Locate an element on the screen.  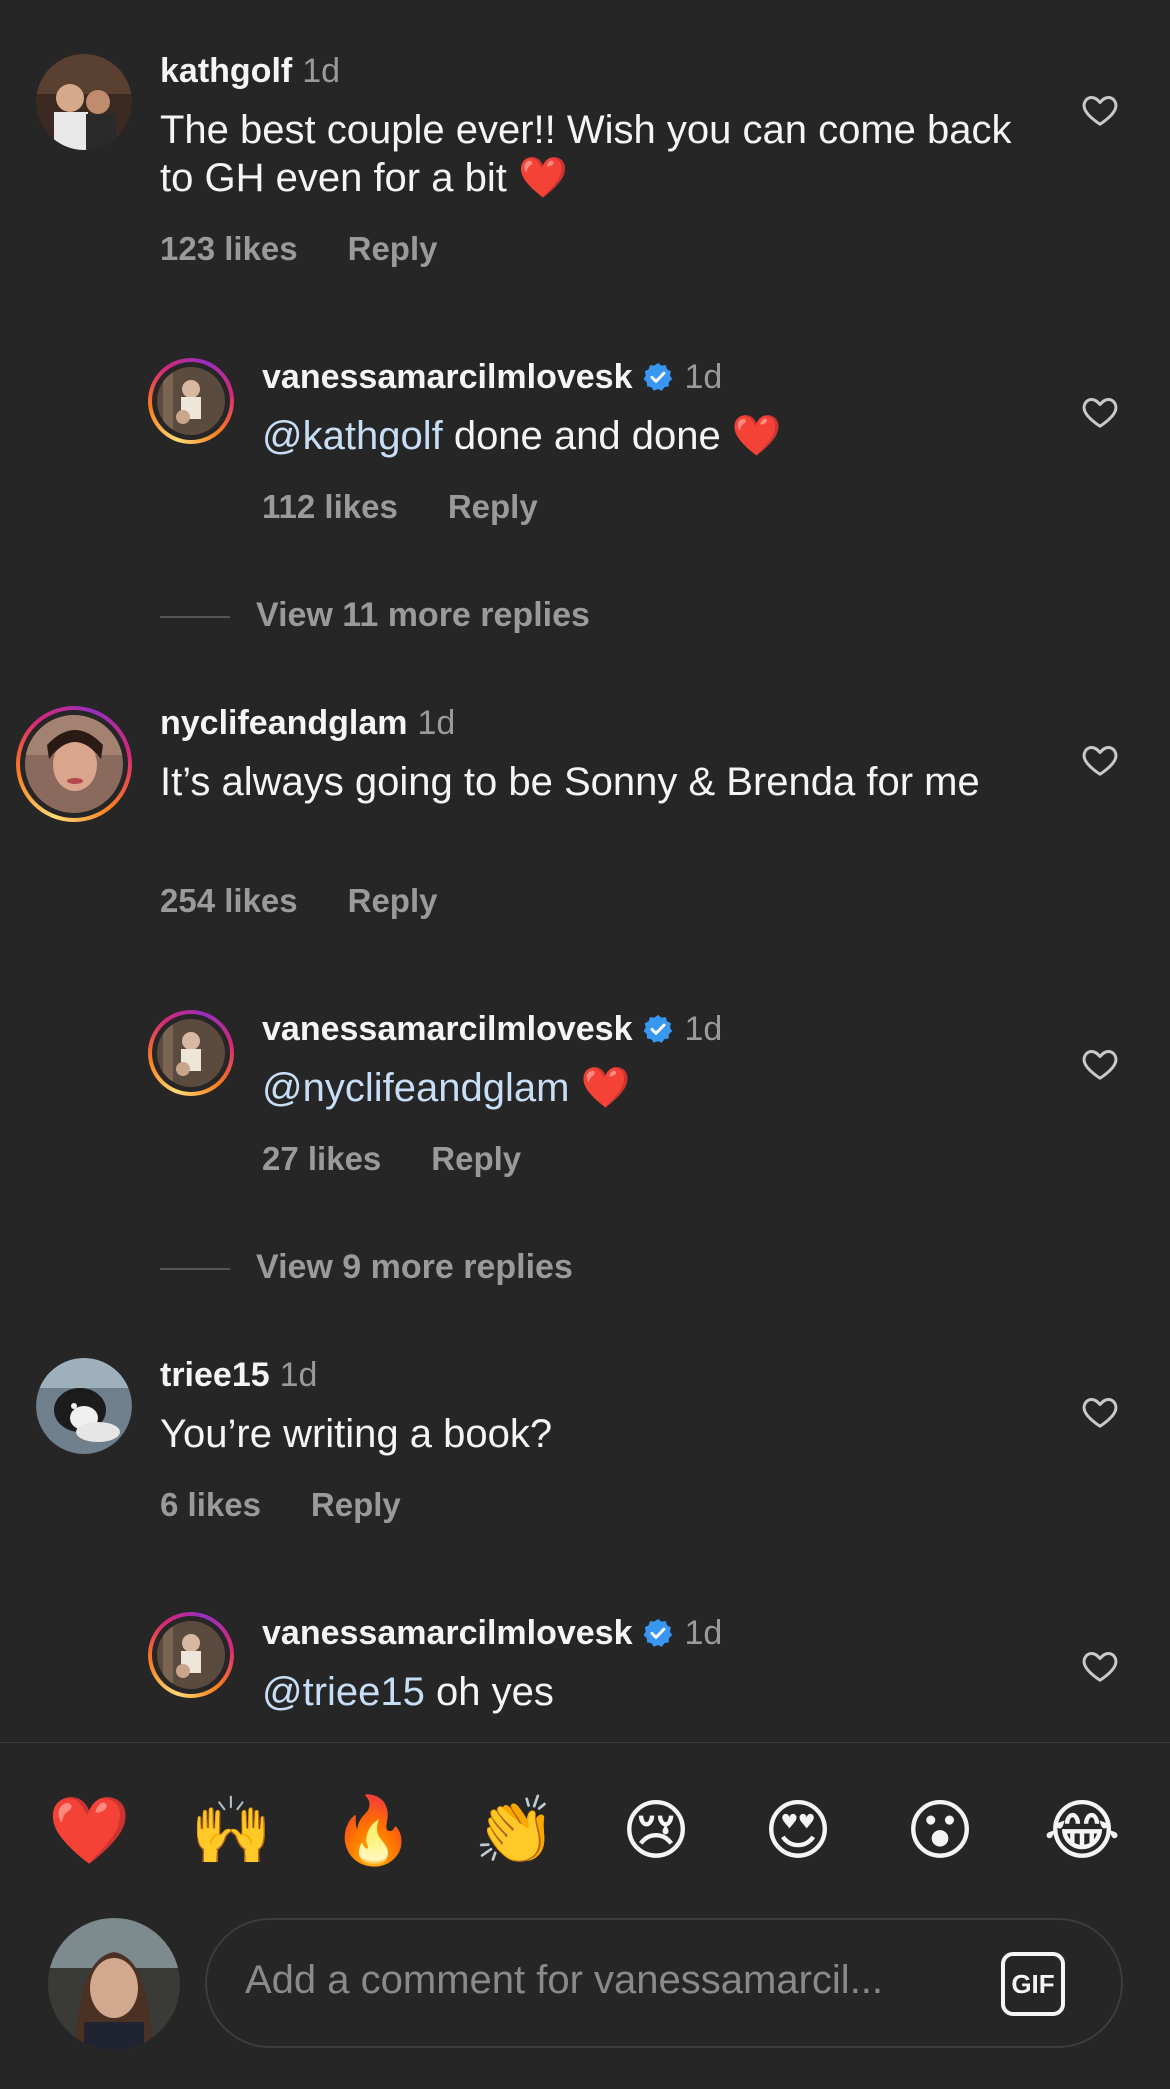
comment-meta: triee15 1d is located at coordinates (238, 1375).